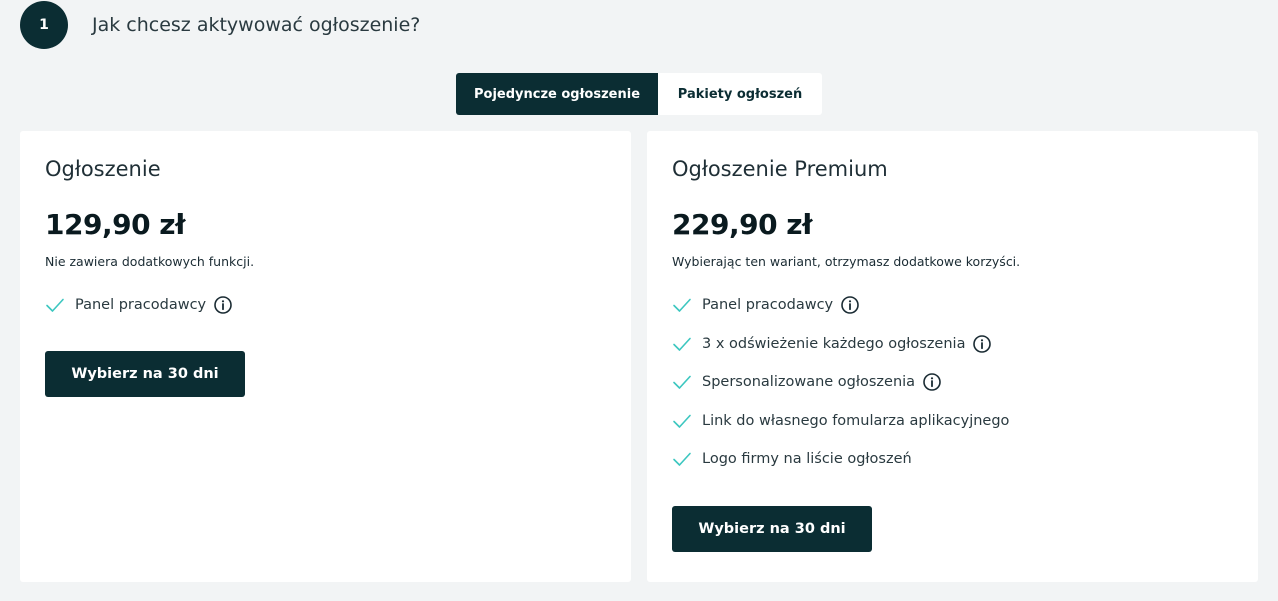 The width and height of the screenshot is (1278, 601). I want to click on feature-label: Logo firmy na liście ogłoszeń, so click(807, 459).